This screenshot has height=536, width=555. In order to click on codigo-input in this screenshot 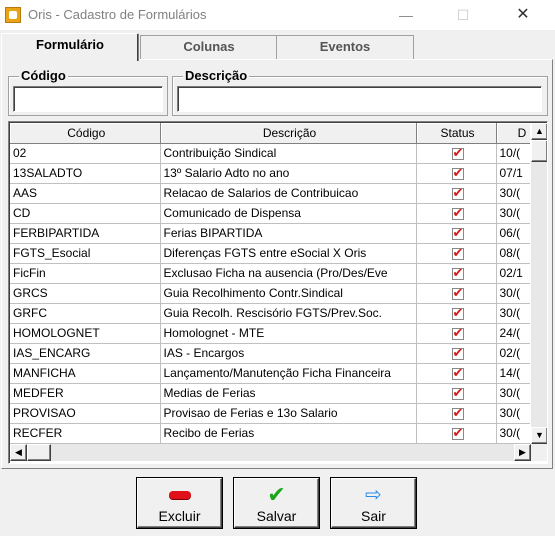, I will do `click(88, 99)`.